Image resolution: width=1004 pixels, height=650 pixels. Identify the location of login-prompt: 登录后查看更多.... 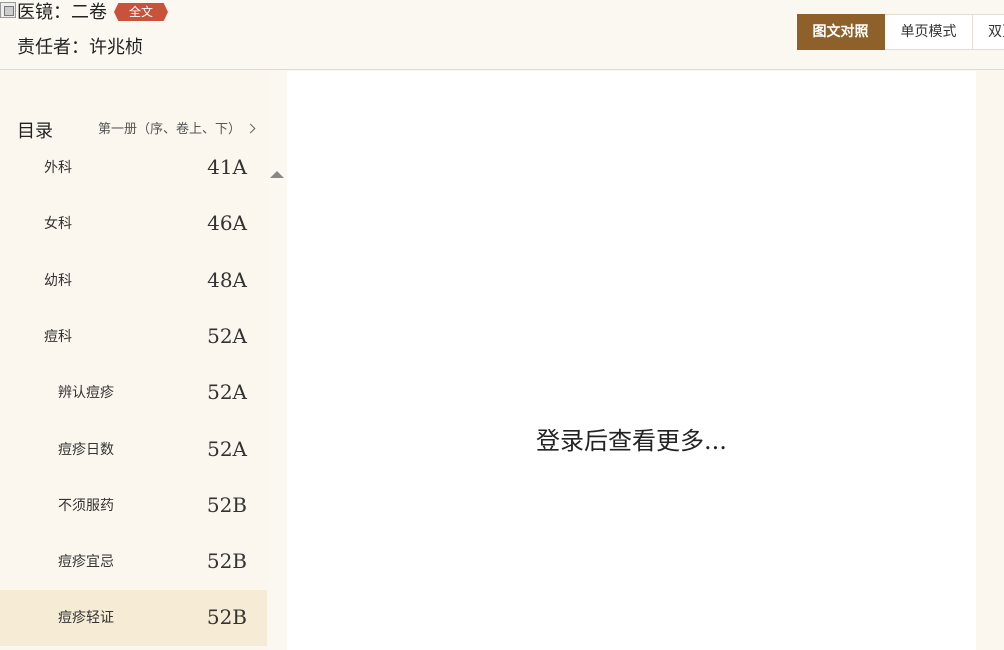
(631, 441).